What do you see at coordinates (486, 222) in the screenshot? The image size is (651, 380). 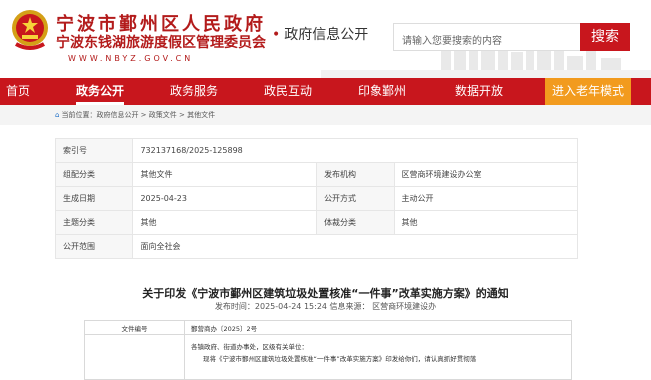 I see `genre-value: 其他` at bounding box center [486, 222].